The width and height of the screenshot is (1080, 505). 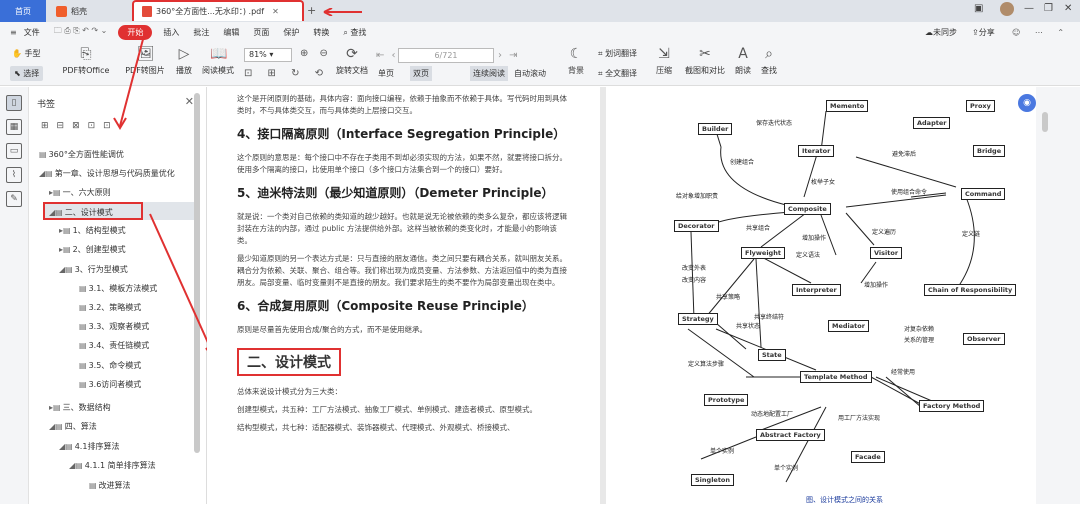 I want to click on bookmark-label: 改进算法, so click(x=114, y=485).